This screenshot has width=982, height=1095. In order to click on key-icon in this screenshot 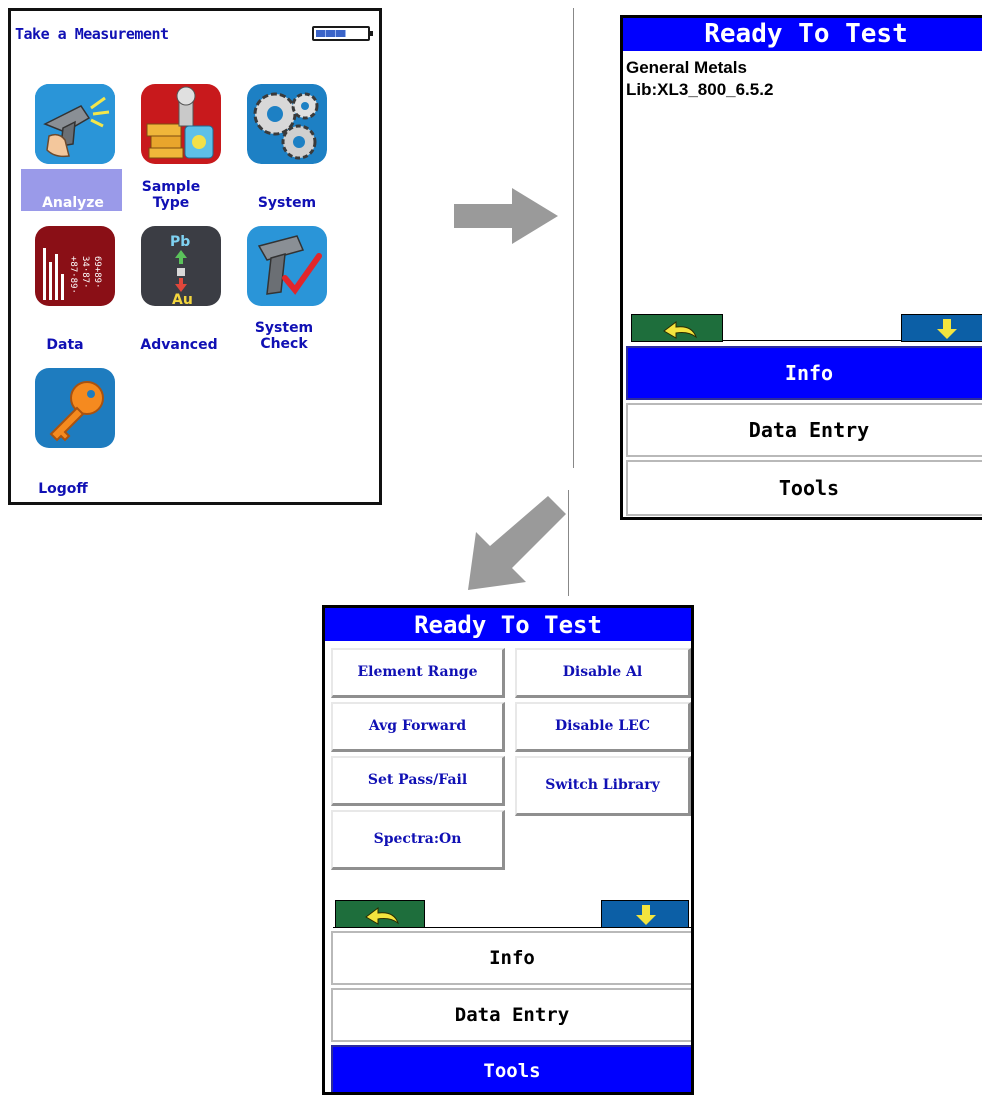, I will do `click(75, 408)`.